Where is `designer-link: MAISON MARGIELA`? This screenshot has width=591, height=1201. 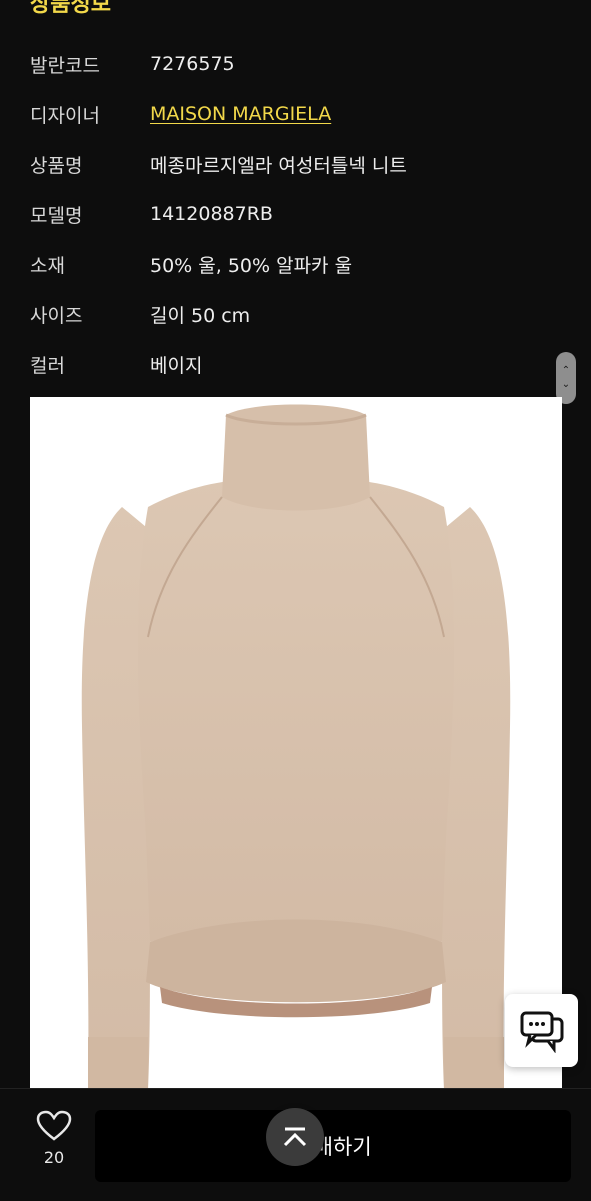
designer-link: MAISON MARGIELA is located at coordinates (240, 114).